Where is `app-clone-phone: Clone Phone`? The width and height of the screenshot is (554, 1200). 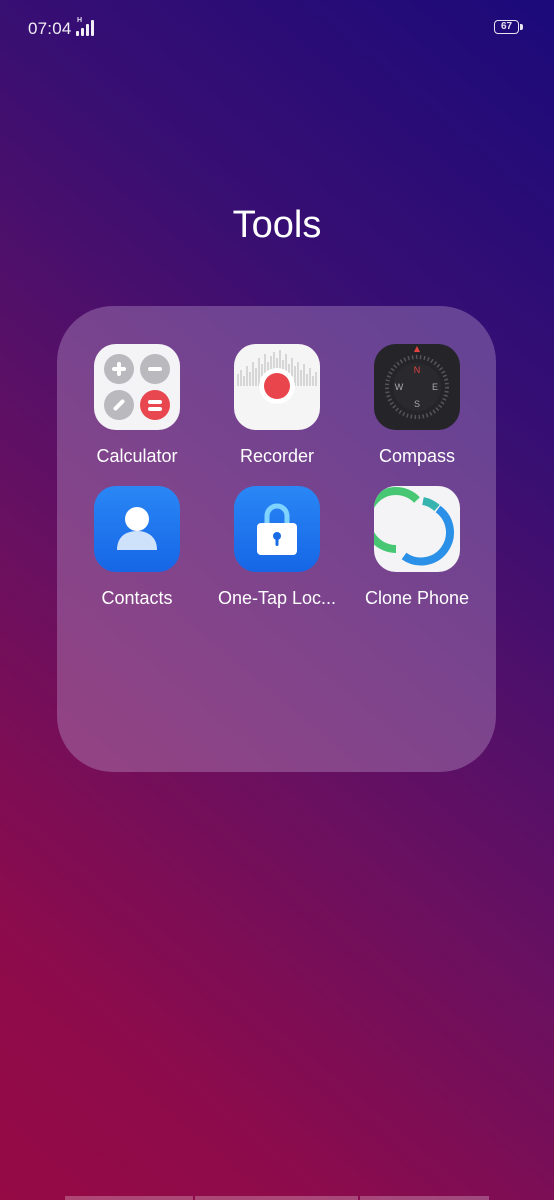 app-clone-phone: Clone Phone is located at coordinates (408, 528).